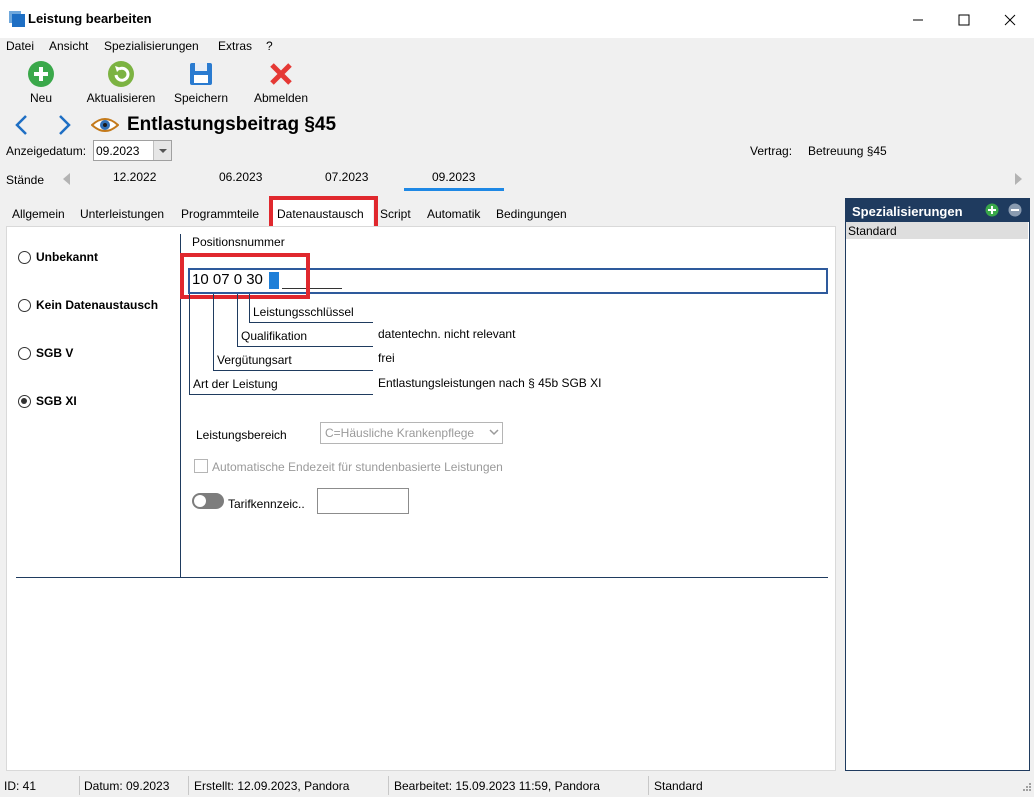 This screenshot has height=797, width=1034. I want to click on radio-kein-datenaustausch: Kein Datenaustausch, so click(88, 305).